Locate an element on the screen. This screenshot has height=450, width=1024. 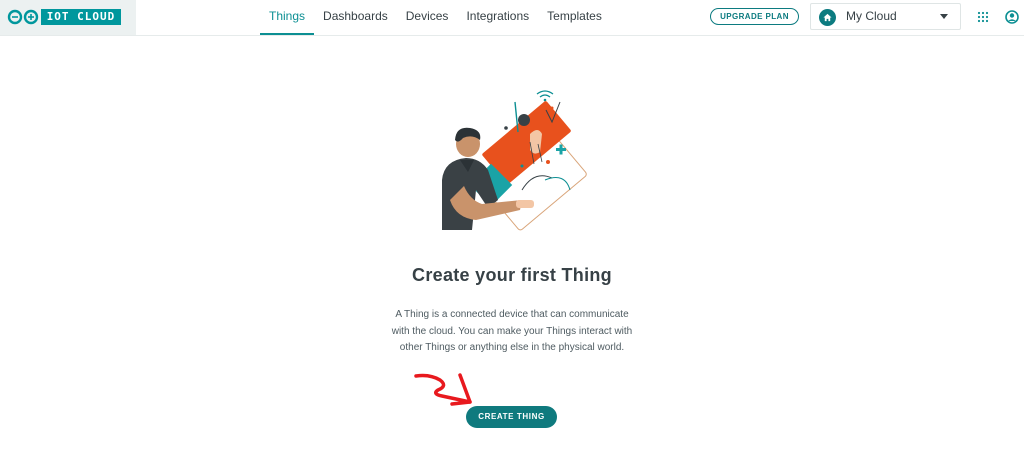
home-icon is located at coordinates (827, 17).